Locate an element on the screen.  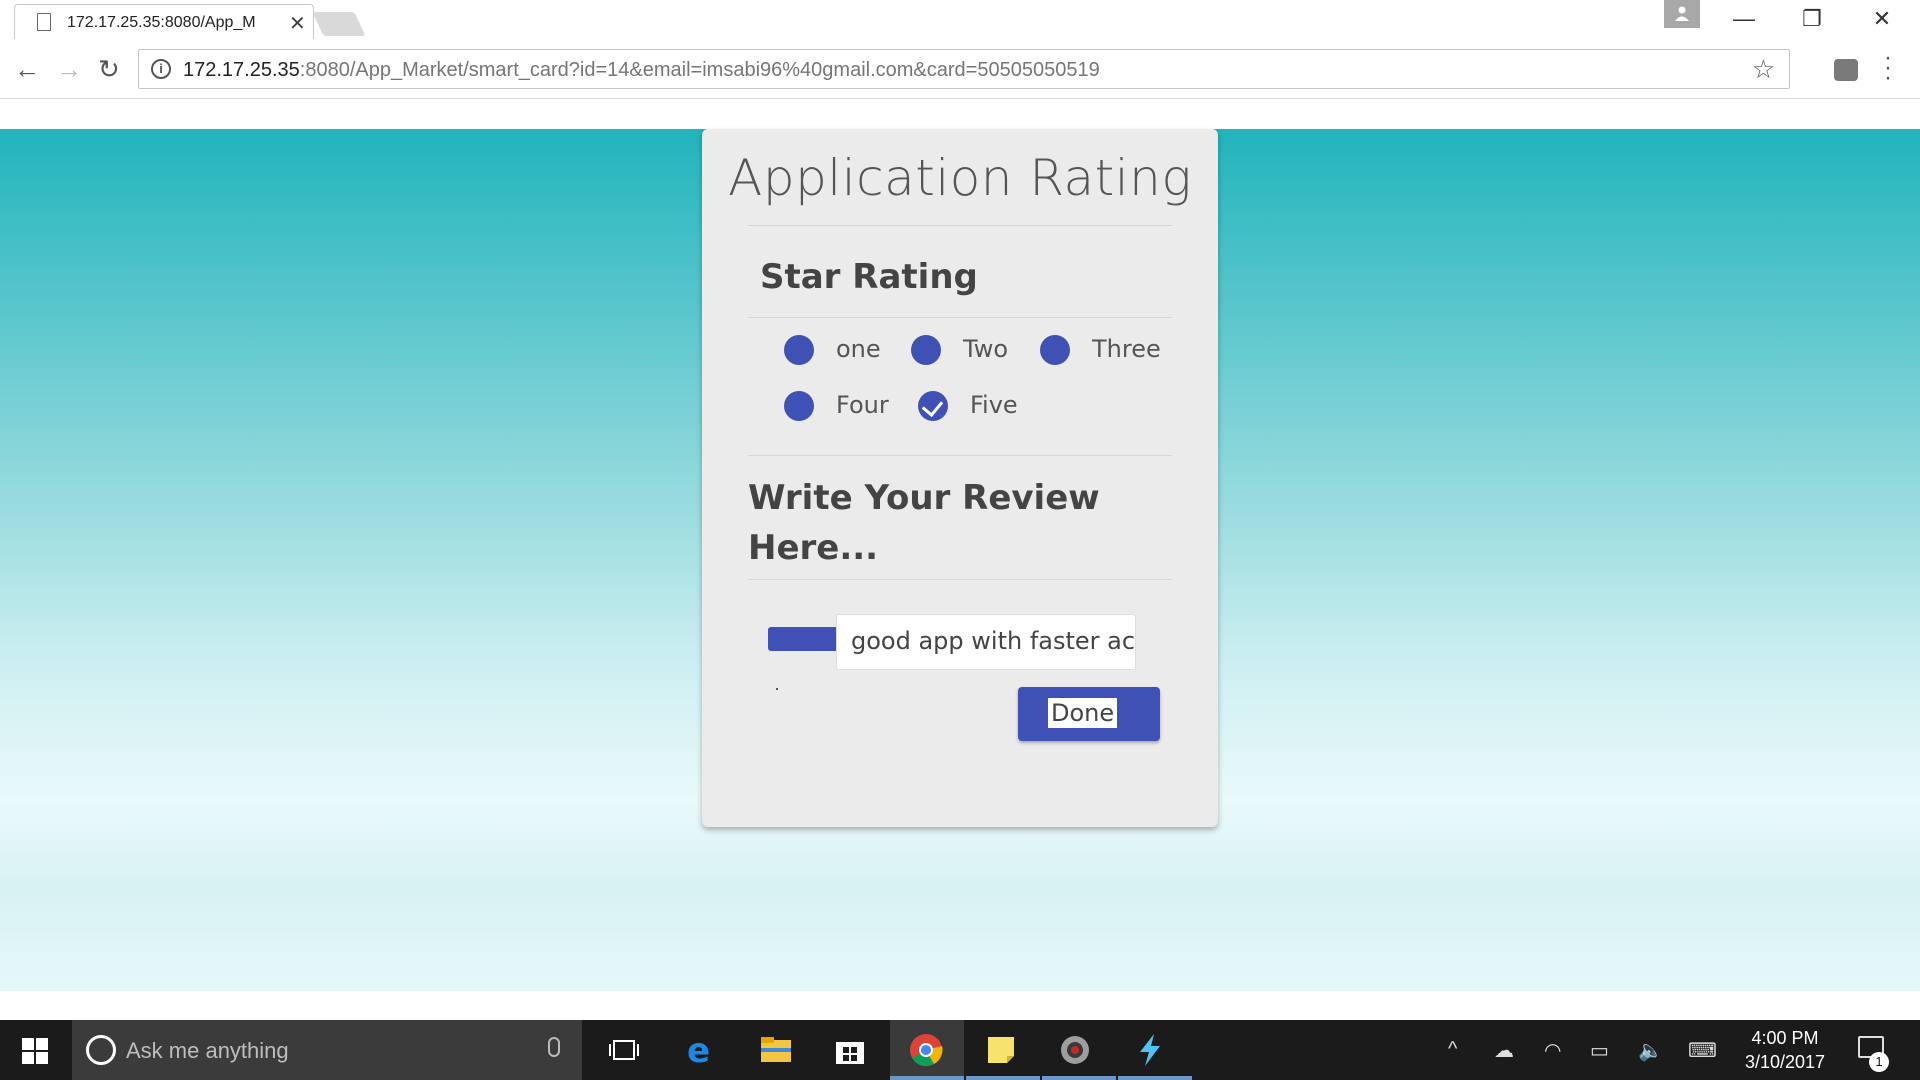
menu-dots-icon: · · · is located at coordinates (1888, 68).